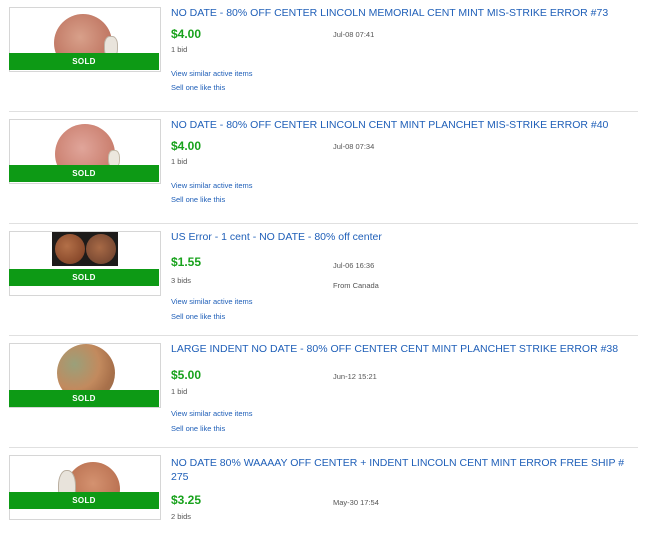  Describe the element at coordinates (186, 375) in the screenshot. I see `listing-price: $5.00` at that location.